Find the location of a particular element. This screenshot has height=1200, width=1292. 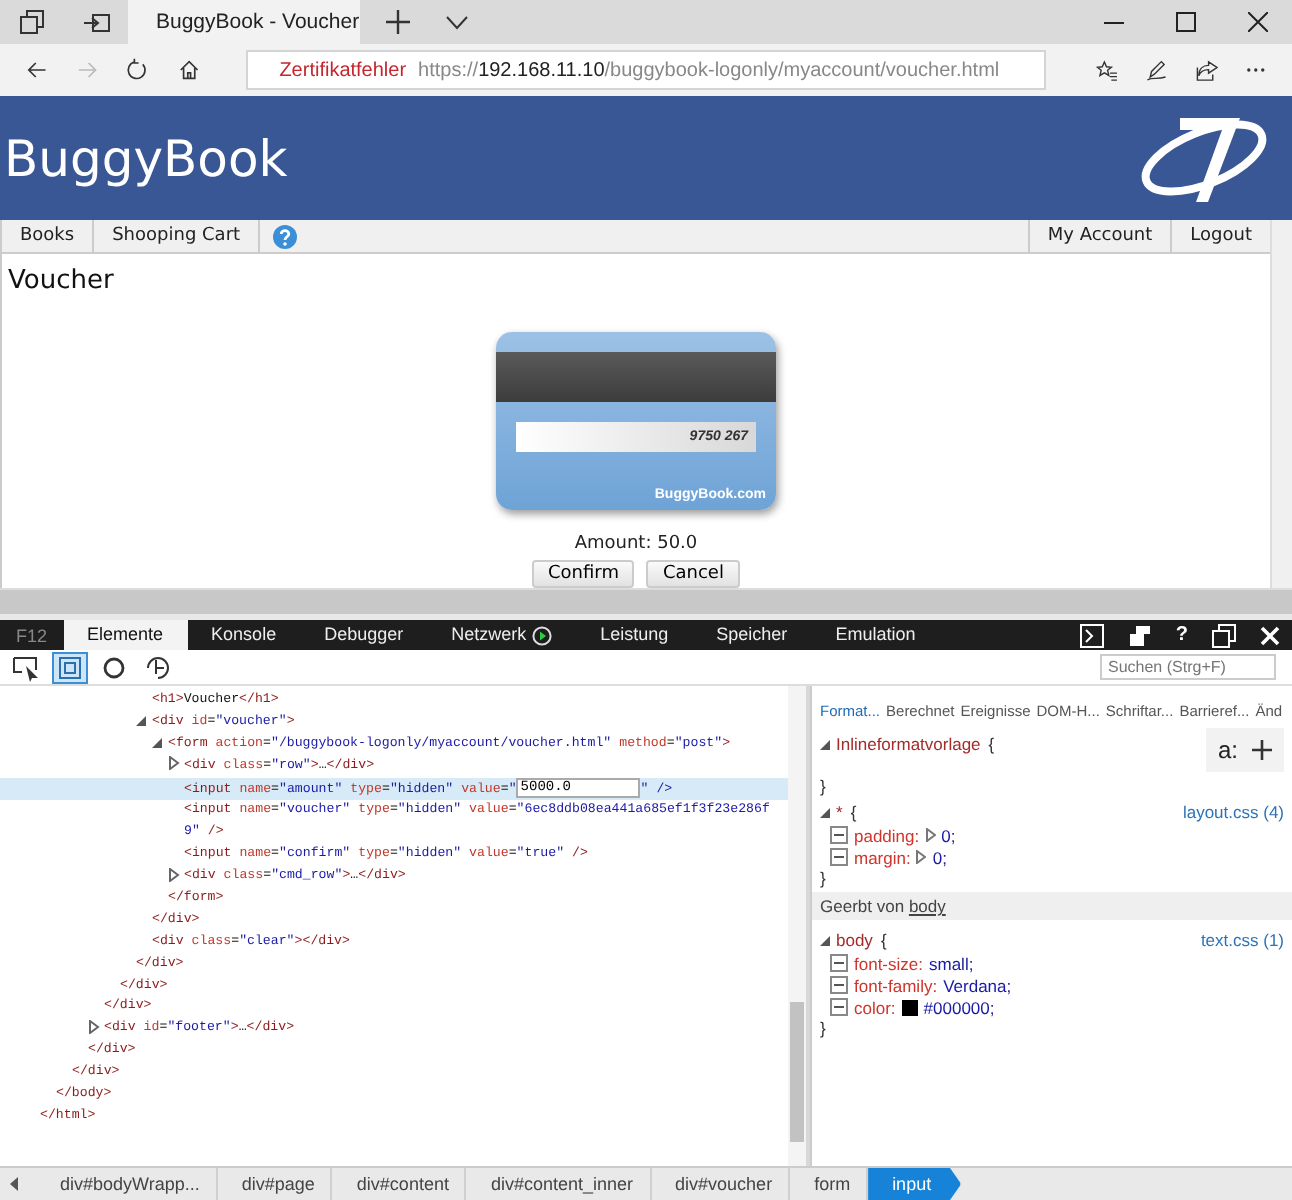

search-field: Suchen (Strg+F) is located at coordinates (1188, 667).